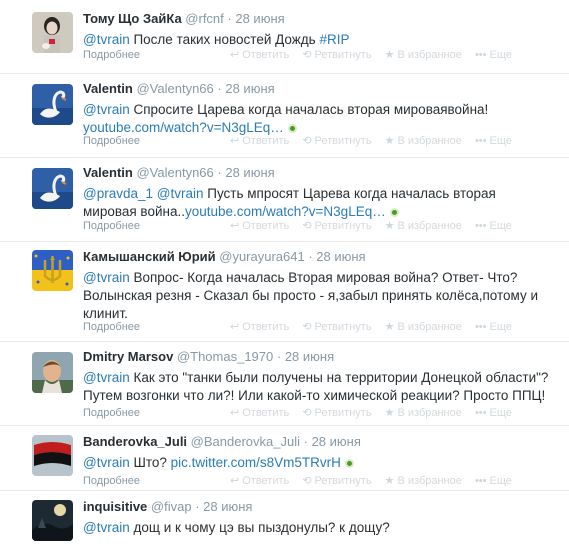  What do you see at coordinates (429, 226) in the screenshot?
I see `favorite-label: В избранное` at bounding box center [429, 226].